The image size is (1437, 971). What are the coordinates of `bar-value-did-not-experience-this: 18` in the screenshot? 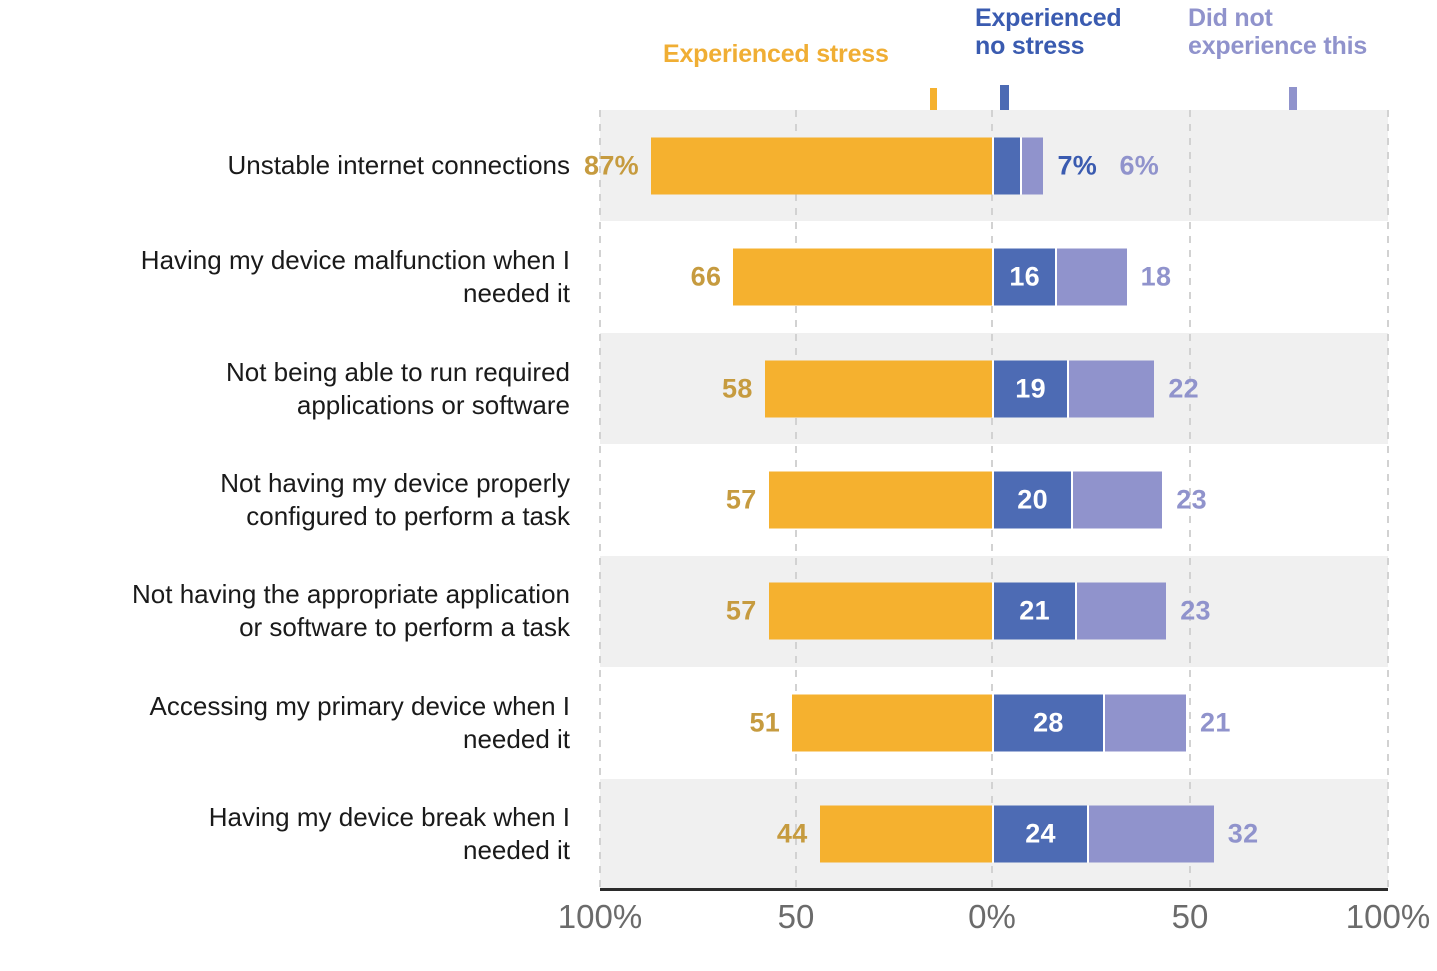 It's located at (1156, 276).